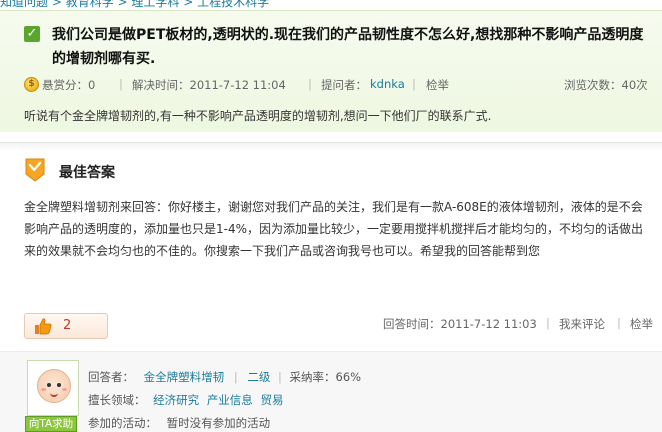  What do you see at coordinates (117, 400) in the screenshot?
I see `field-label: 擅长领域：` at bounding box center [117, 400].